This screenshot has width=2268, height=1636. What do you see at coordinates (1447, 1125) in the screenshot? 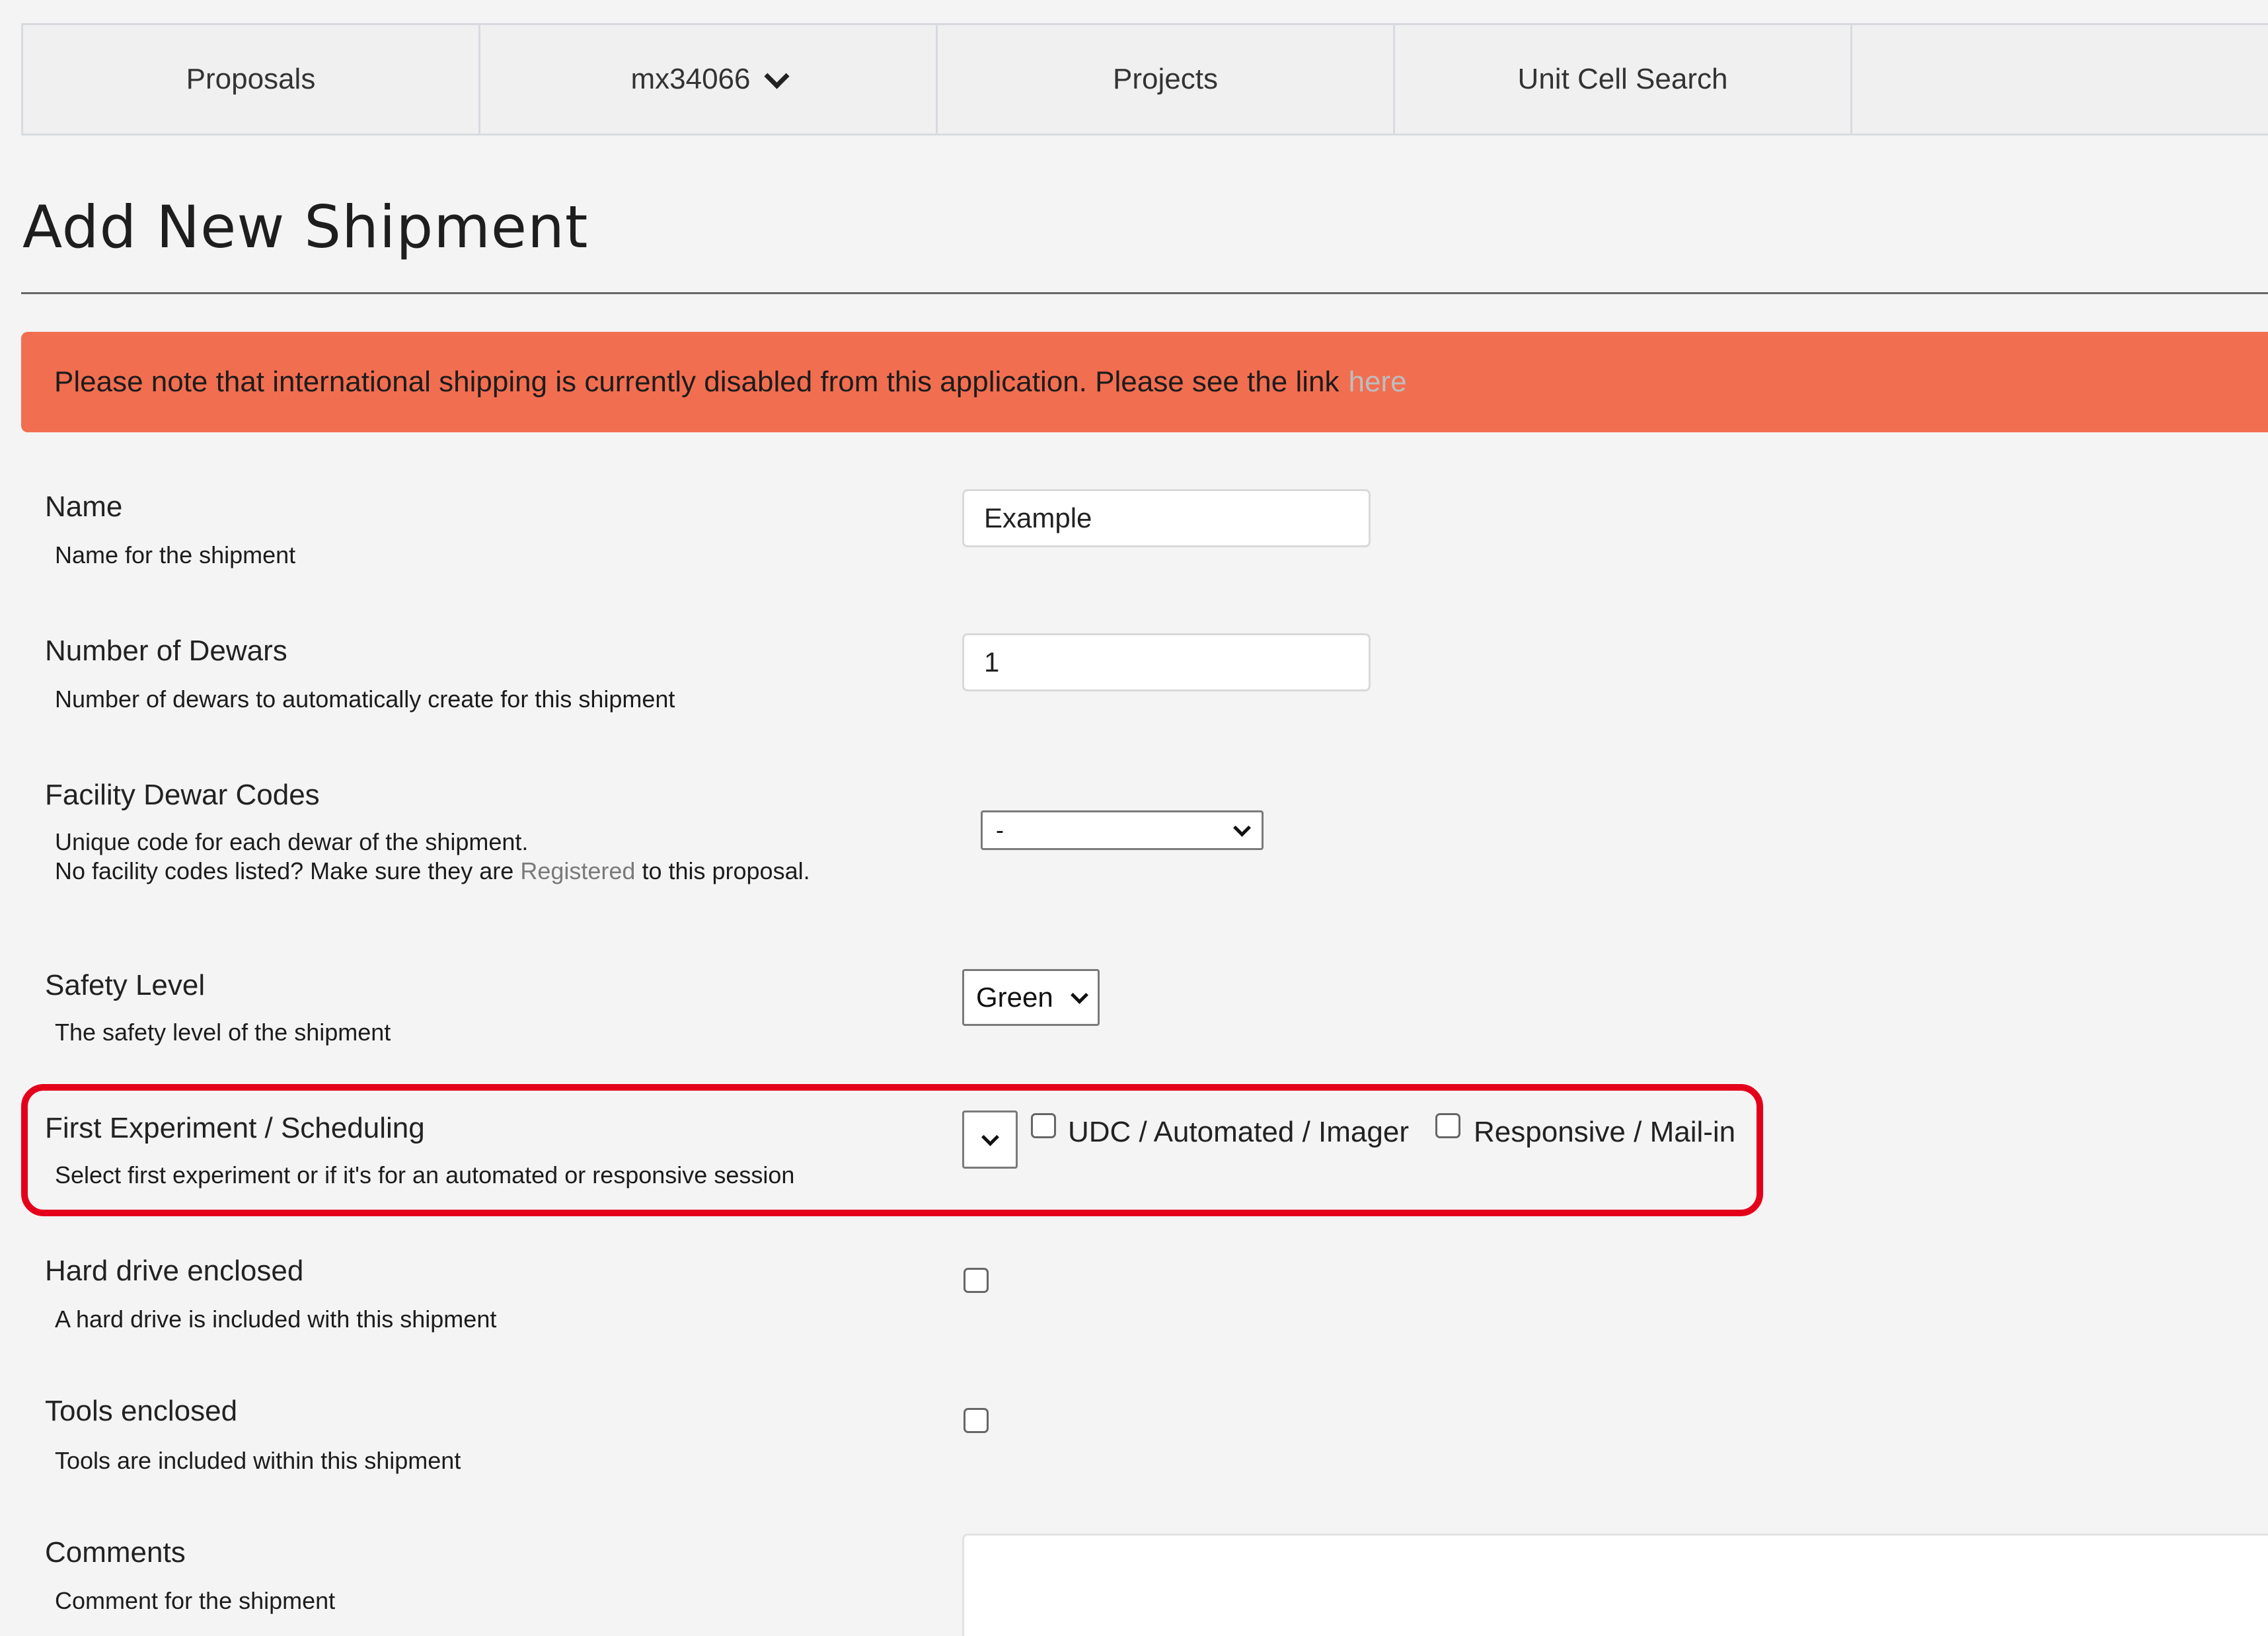
I see `responsive-mail-in-checkbox` at bounding box center [1447, 1125].